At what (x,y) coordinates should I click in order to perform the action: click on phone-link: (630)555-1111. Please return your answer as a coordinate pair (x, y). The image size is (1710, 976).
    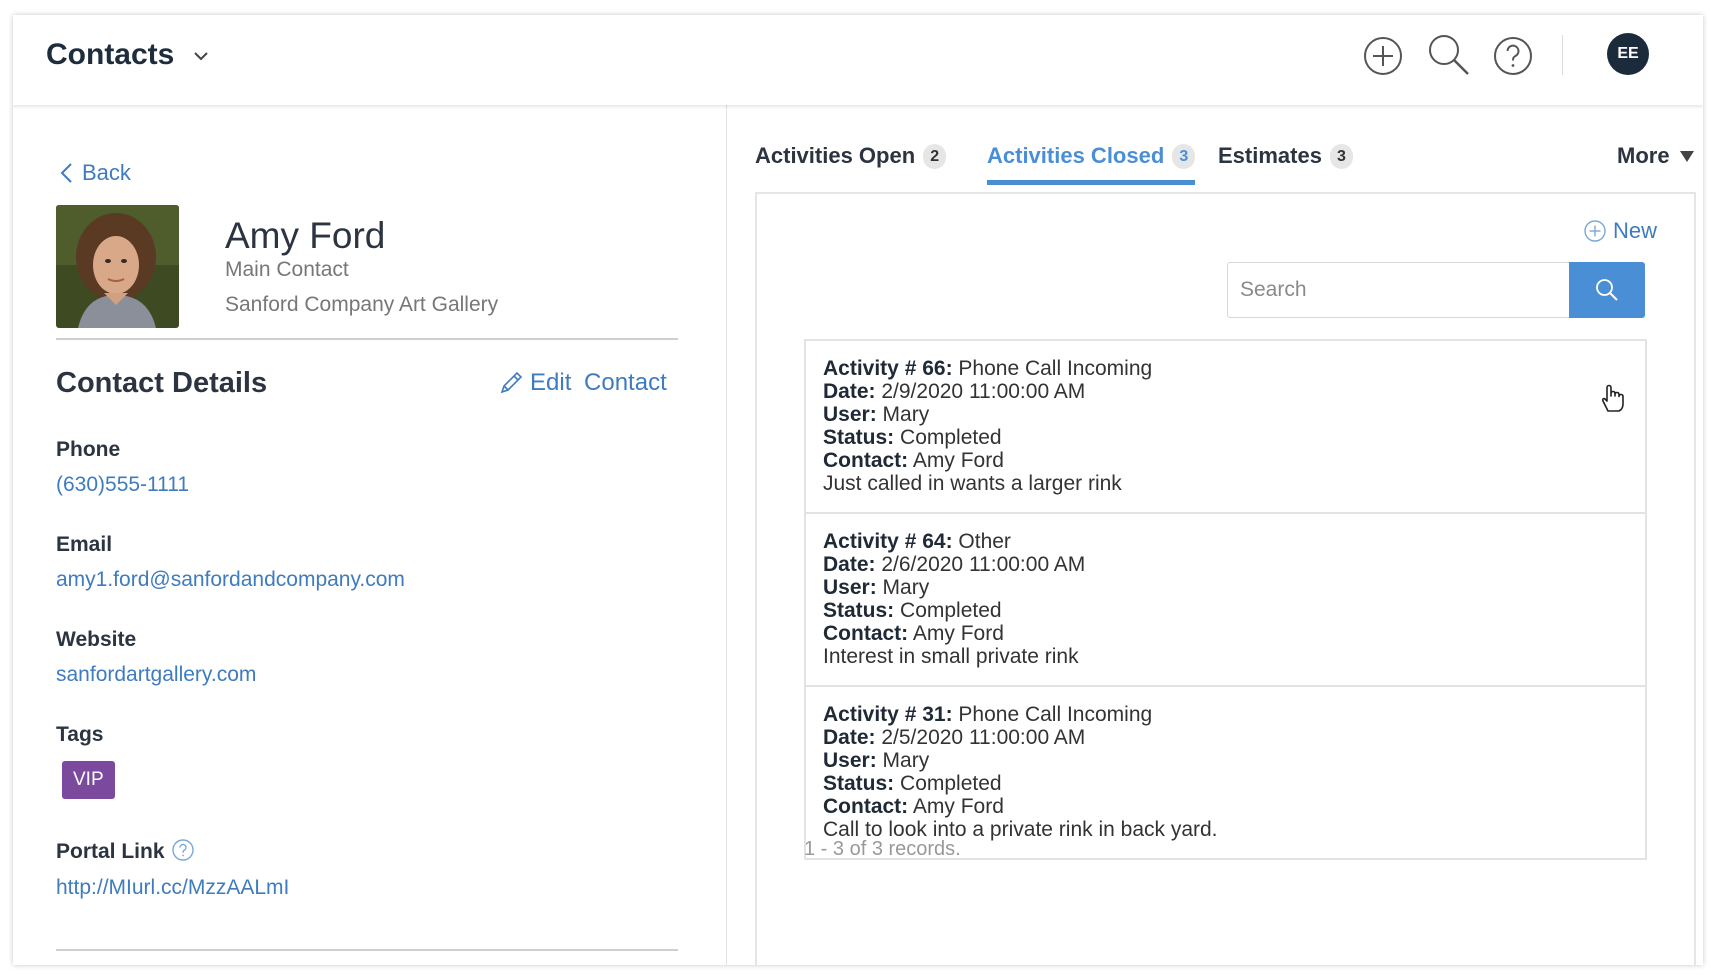
    Looking at the image, I should click on (122, 485).